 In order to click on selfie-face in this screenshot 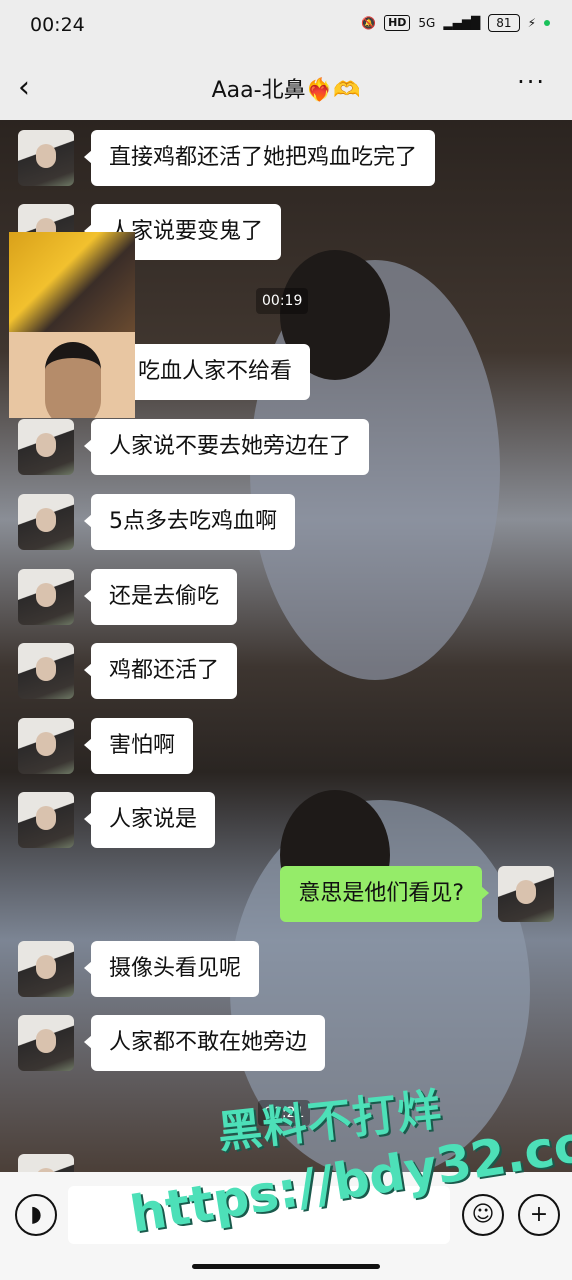, I will do `click(73, 380)`.